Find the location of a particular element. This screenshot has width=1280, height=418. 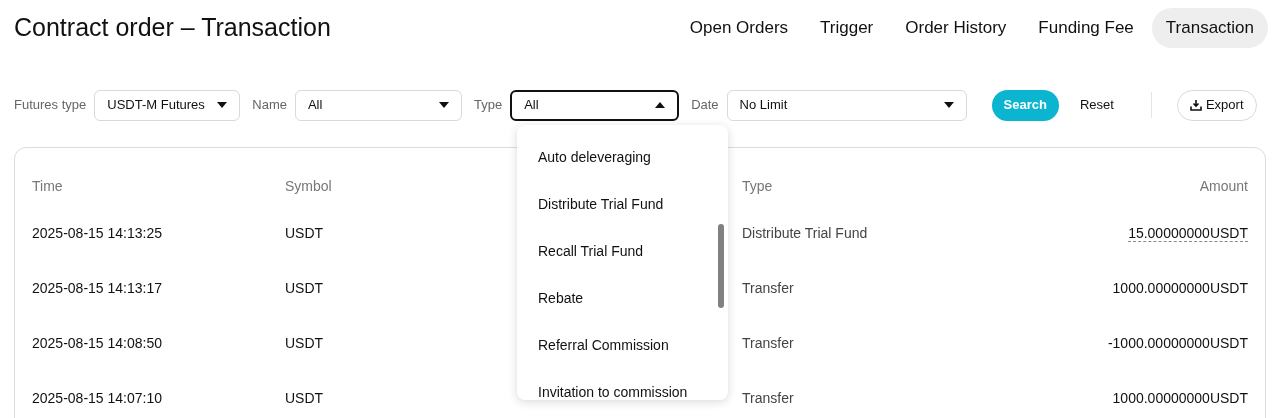

select-field: USDT-M Futures is located at coordinates (167, 105).